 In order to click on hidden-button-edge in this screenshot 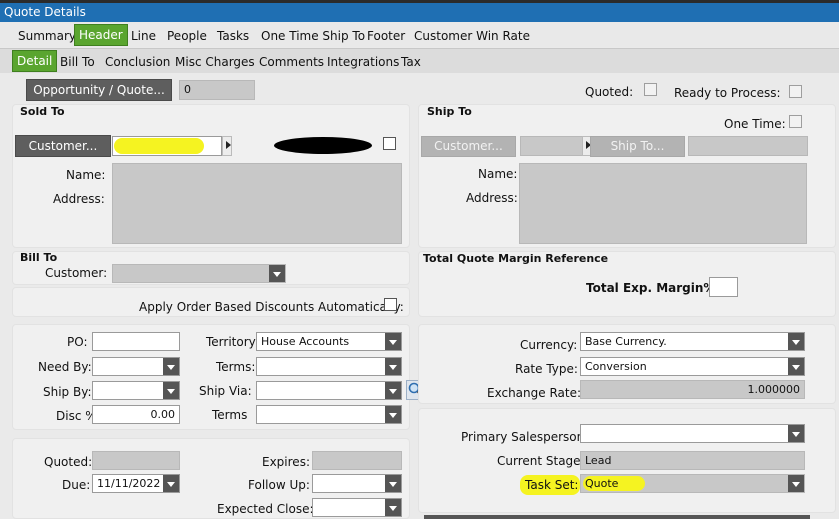, I will do `click(617, 517)`.